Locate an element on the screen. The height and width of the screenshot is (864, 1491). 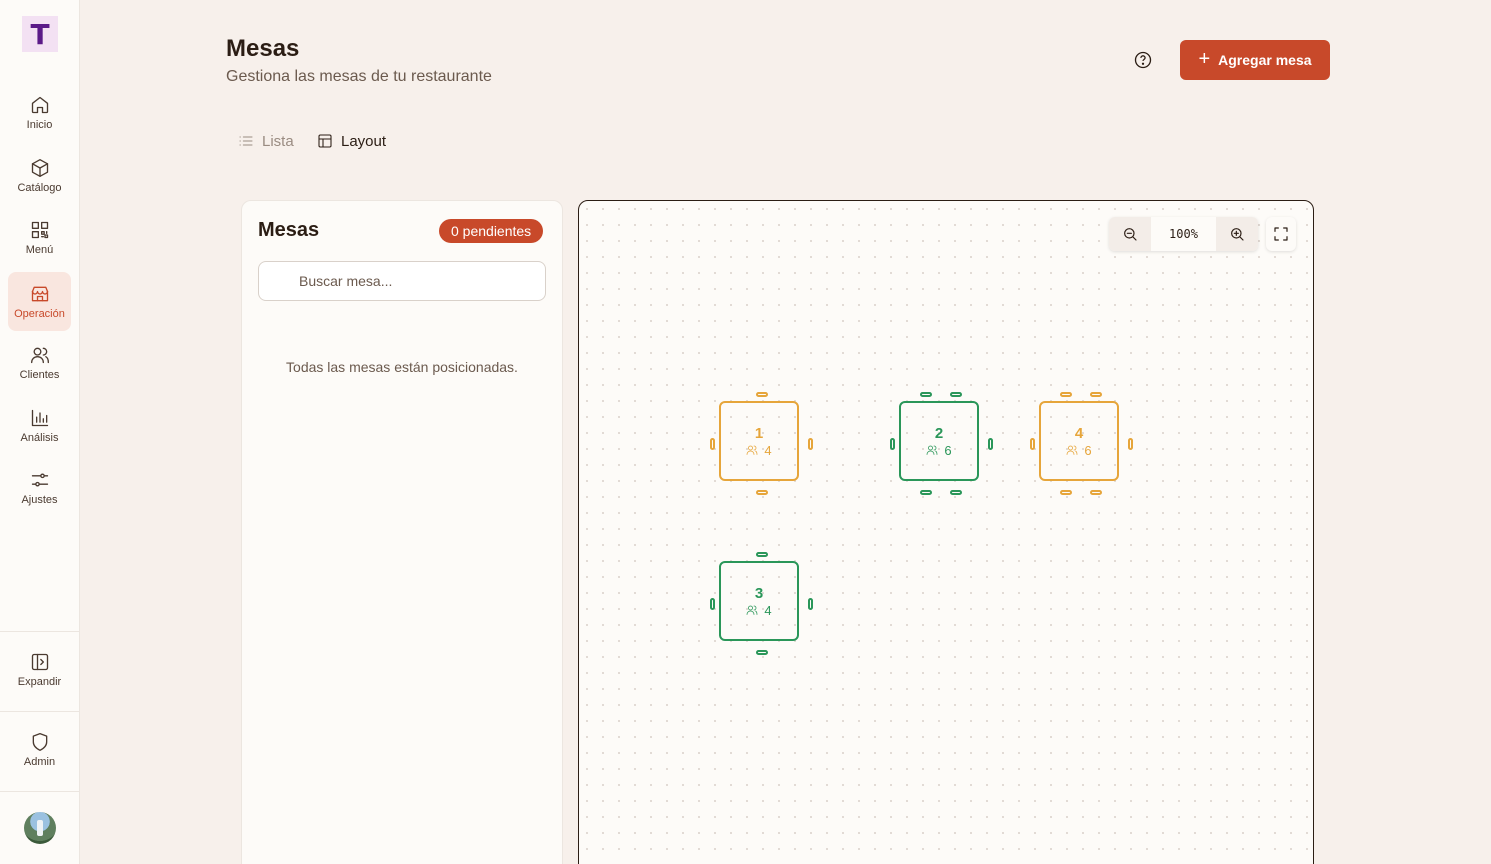
table-4: 4 6 is located at coordinates (1079, 441).